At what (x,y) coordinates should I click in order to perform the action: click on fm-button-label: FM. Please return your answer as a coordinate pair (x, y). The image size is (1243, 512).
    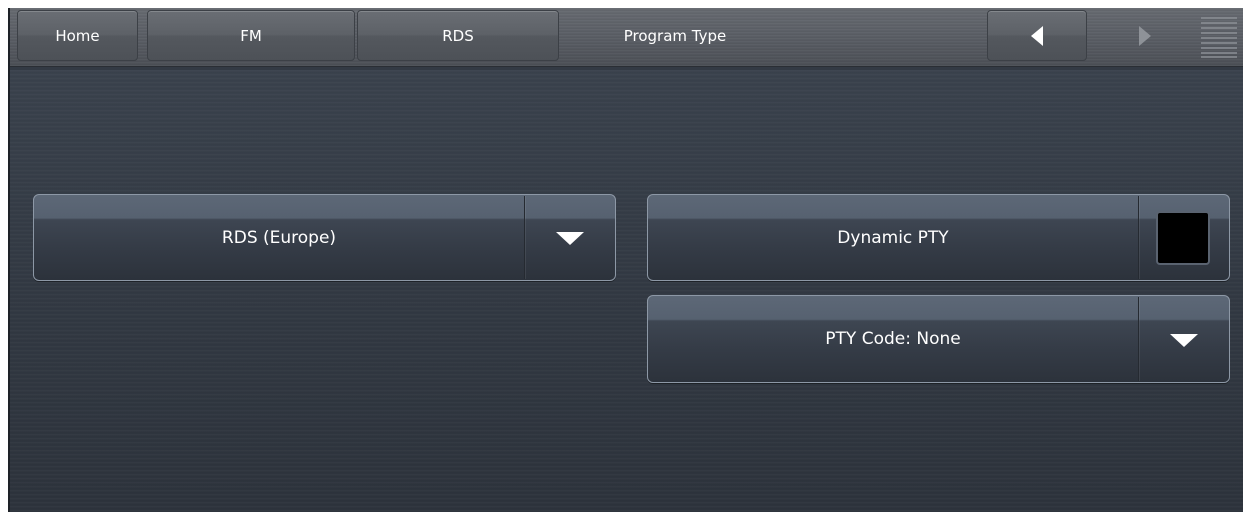
    Looking at the image, I should click on (251, 35).